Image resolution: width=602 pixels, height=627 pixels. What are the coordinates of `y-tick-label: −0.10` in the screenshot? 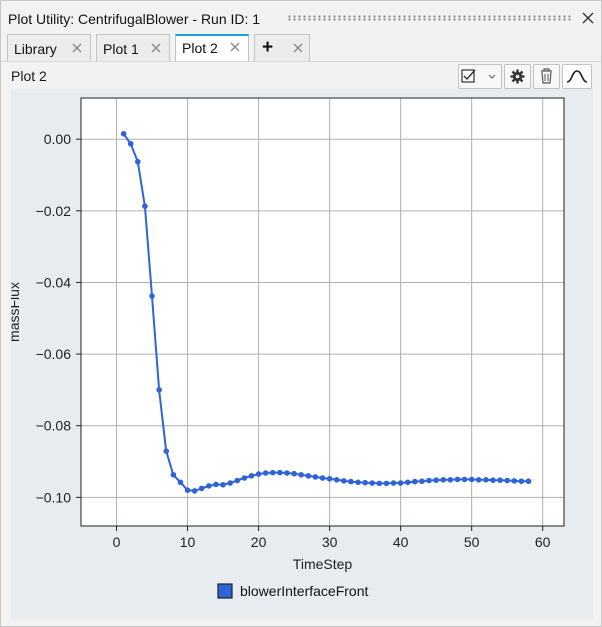 It's located at (54, 497).